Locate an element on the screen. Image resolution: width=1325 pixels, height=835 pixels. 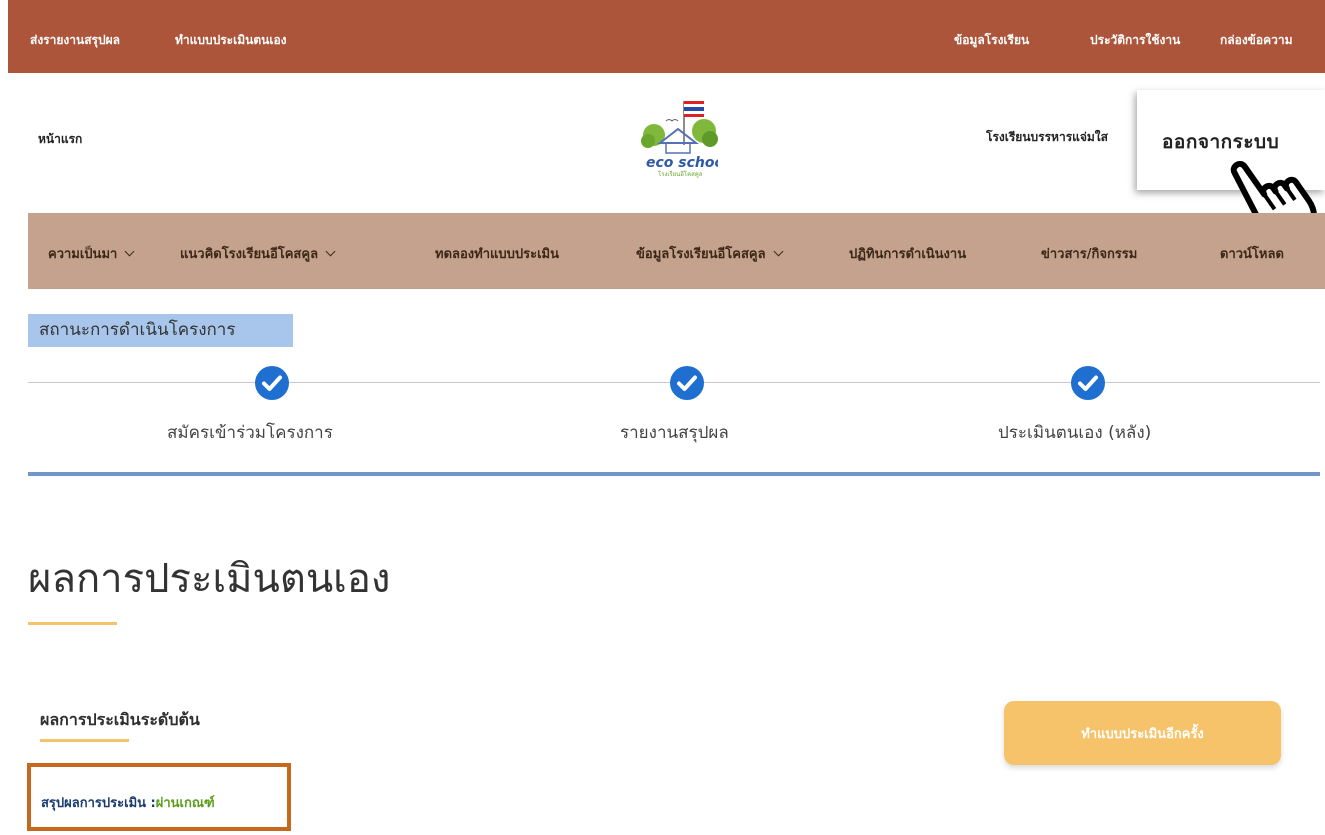
nav-item-trial-assessment: ทดลองทำแบบประเมิน is located at coordinates (497, 253).